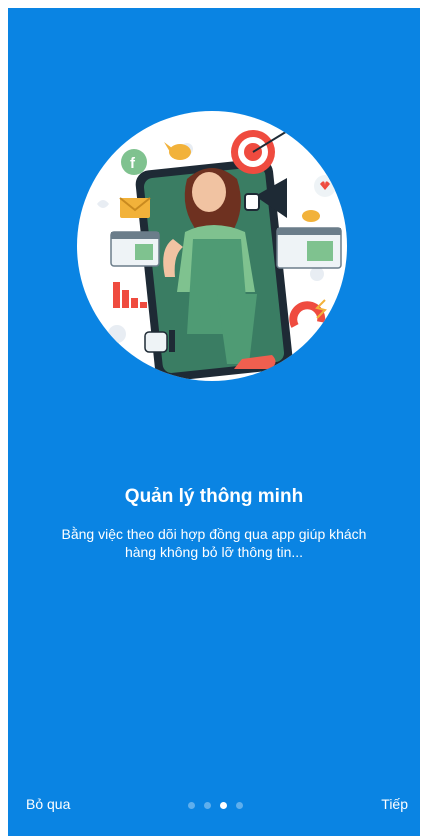 The image size is (428, 836). Describe the element at coordinates (159, 341) in the screenshot. I see `thumbs-up-icon` at that location.